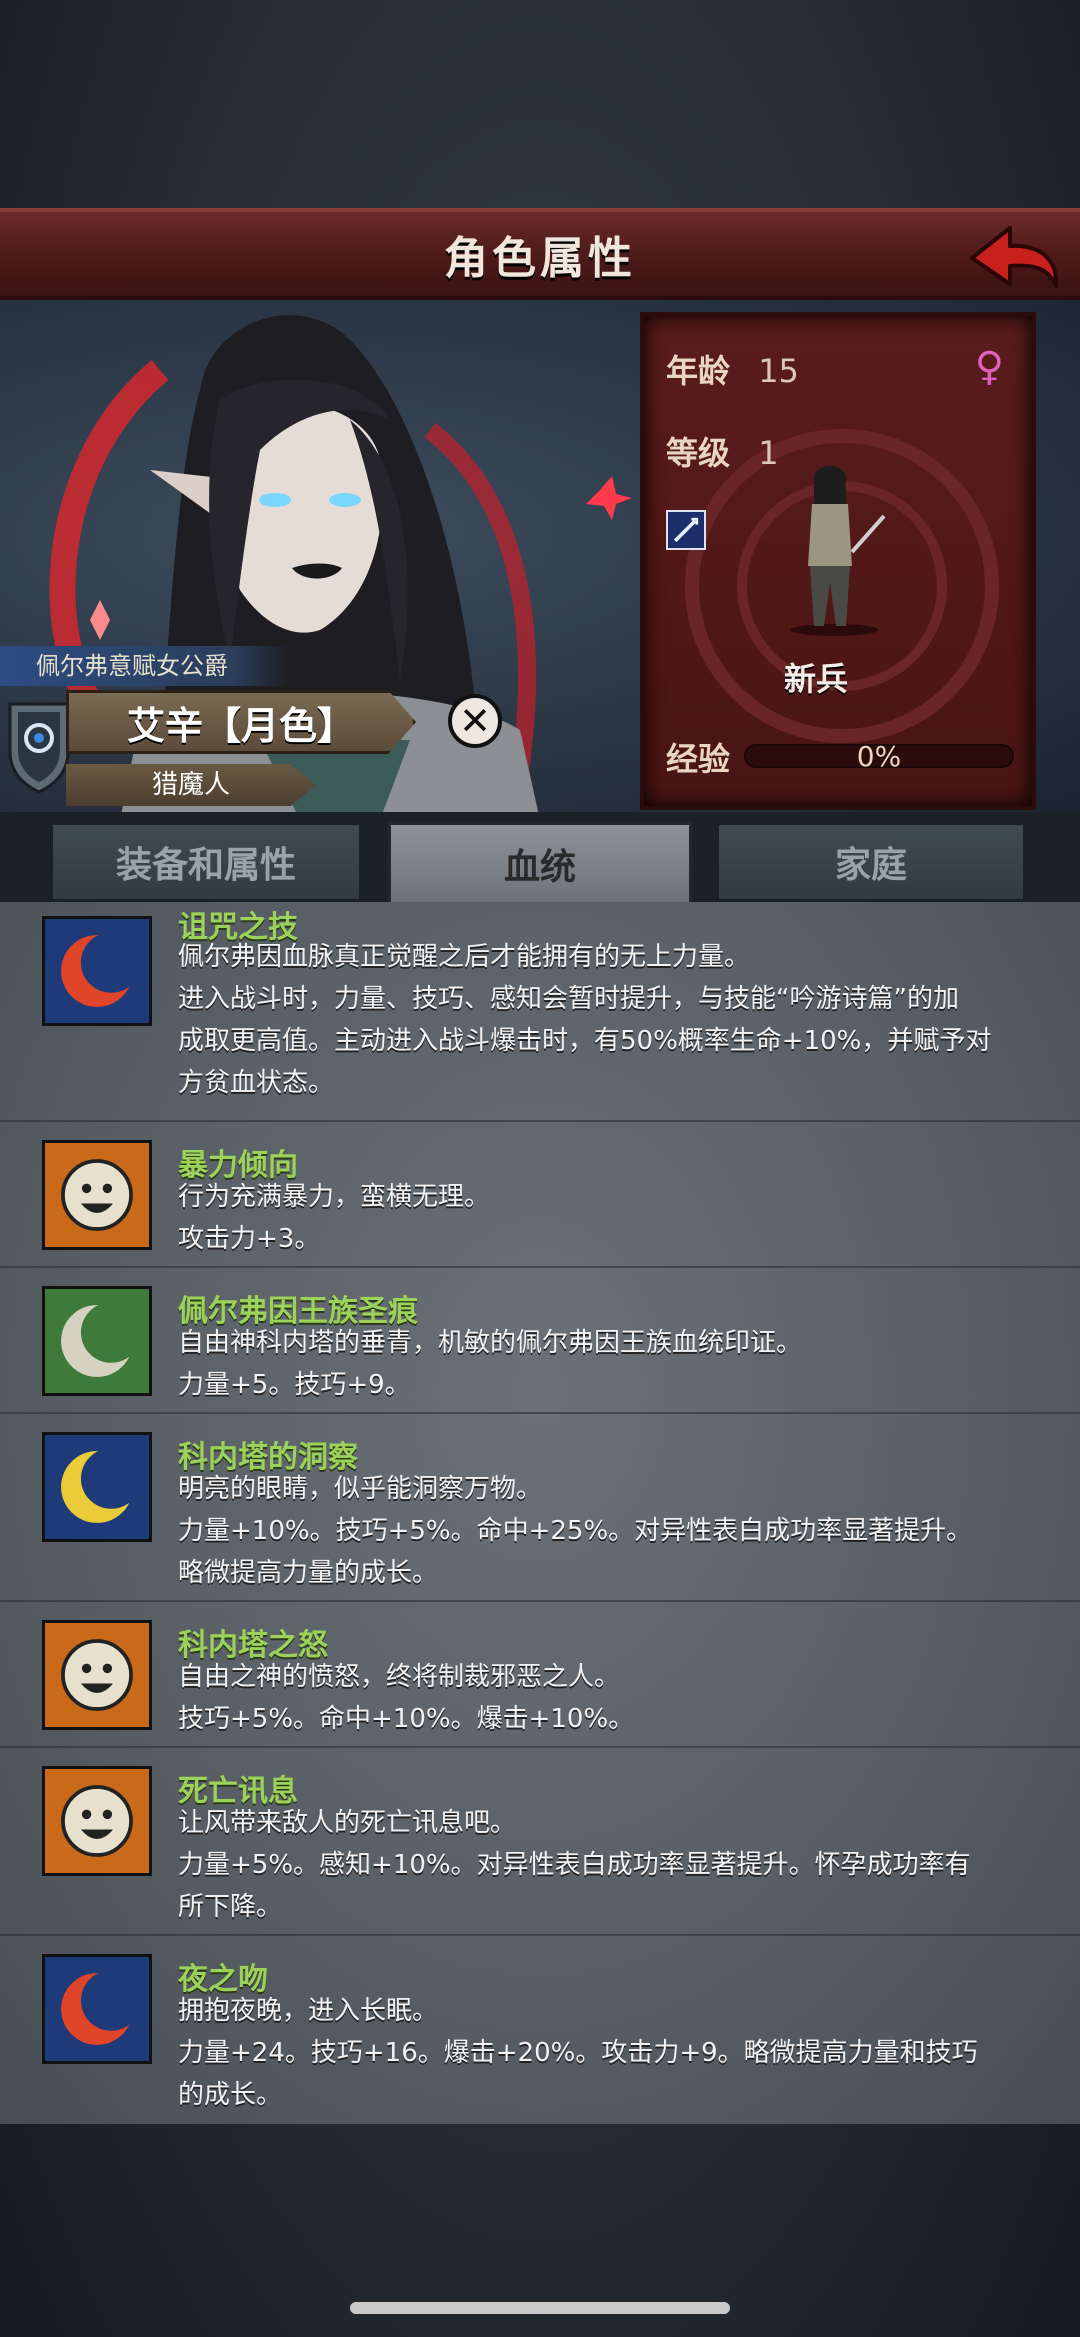 Image resolution: width=1080 pixels, height=2337 pixels. I want to click on tab-label: 家庭, so click(870, 865).